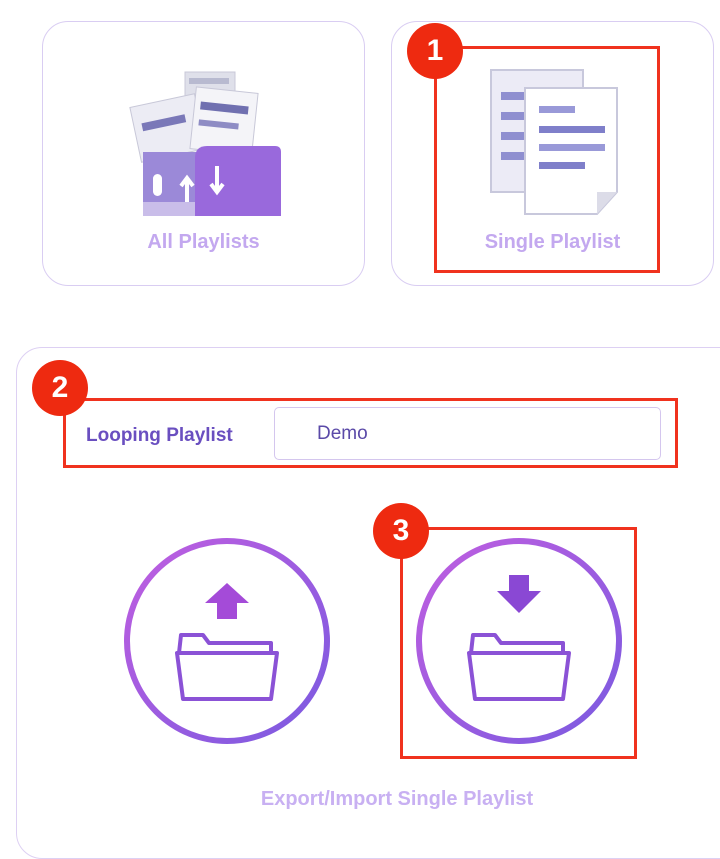 This screenshot has height=859, width=720. I want to click on folder-with-documents-icon, so click(205, 143).